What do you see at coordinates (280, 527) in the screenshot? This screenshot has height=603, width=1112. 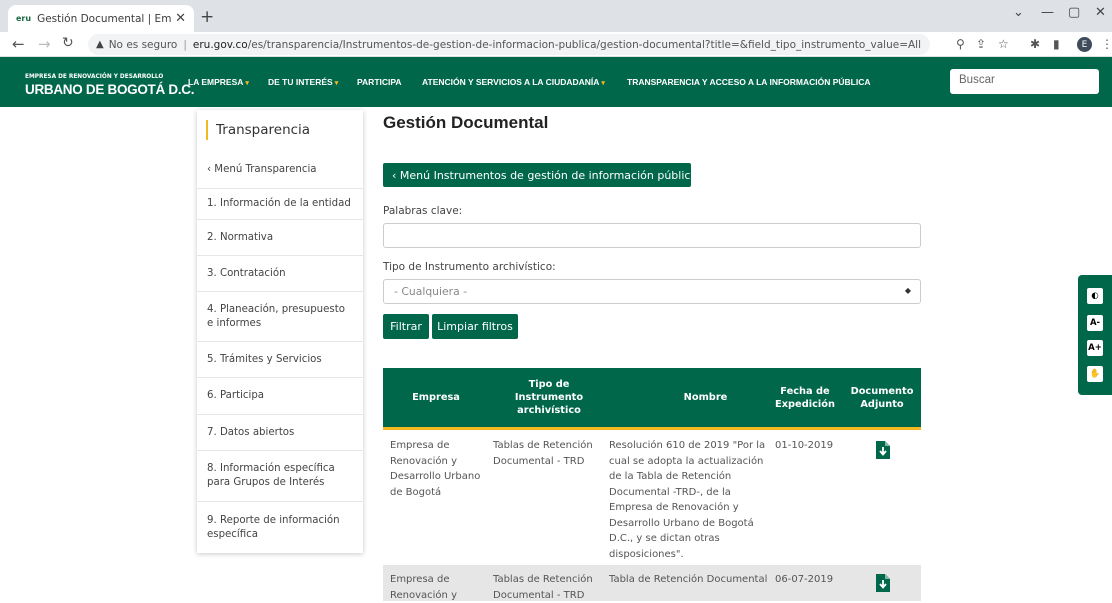 I see `sidebar-item-reporte: 9. Reporte de información específica` at bounding box center [280, 527].